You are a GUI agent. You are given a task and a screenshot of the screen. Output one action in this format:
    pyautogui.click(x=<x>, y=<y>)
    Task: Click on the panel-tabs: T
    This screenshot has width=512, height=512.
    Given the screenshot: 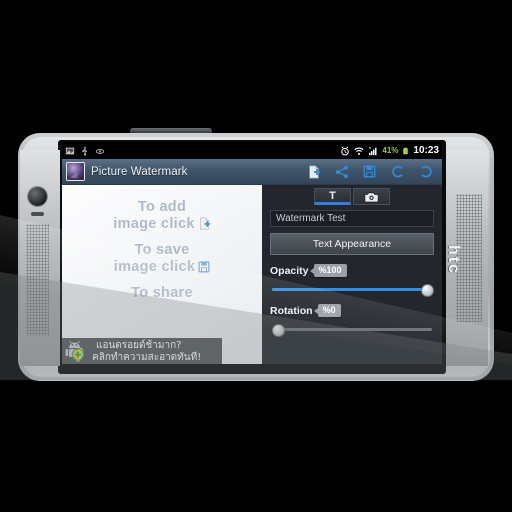 What is the action you would take?
    pyautogui.click(x=352, y=195)
    